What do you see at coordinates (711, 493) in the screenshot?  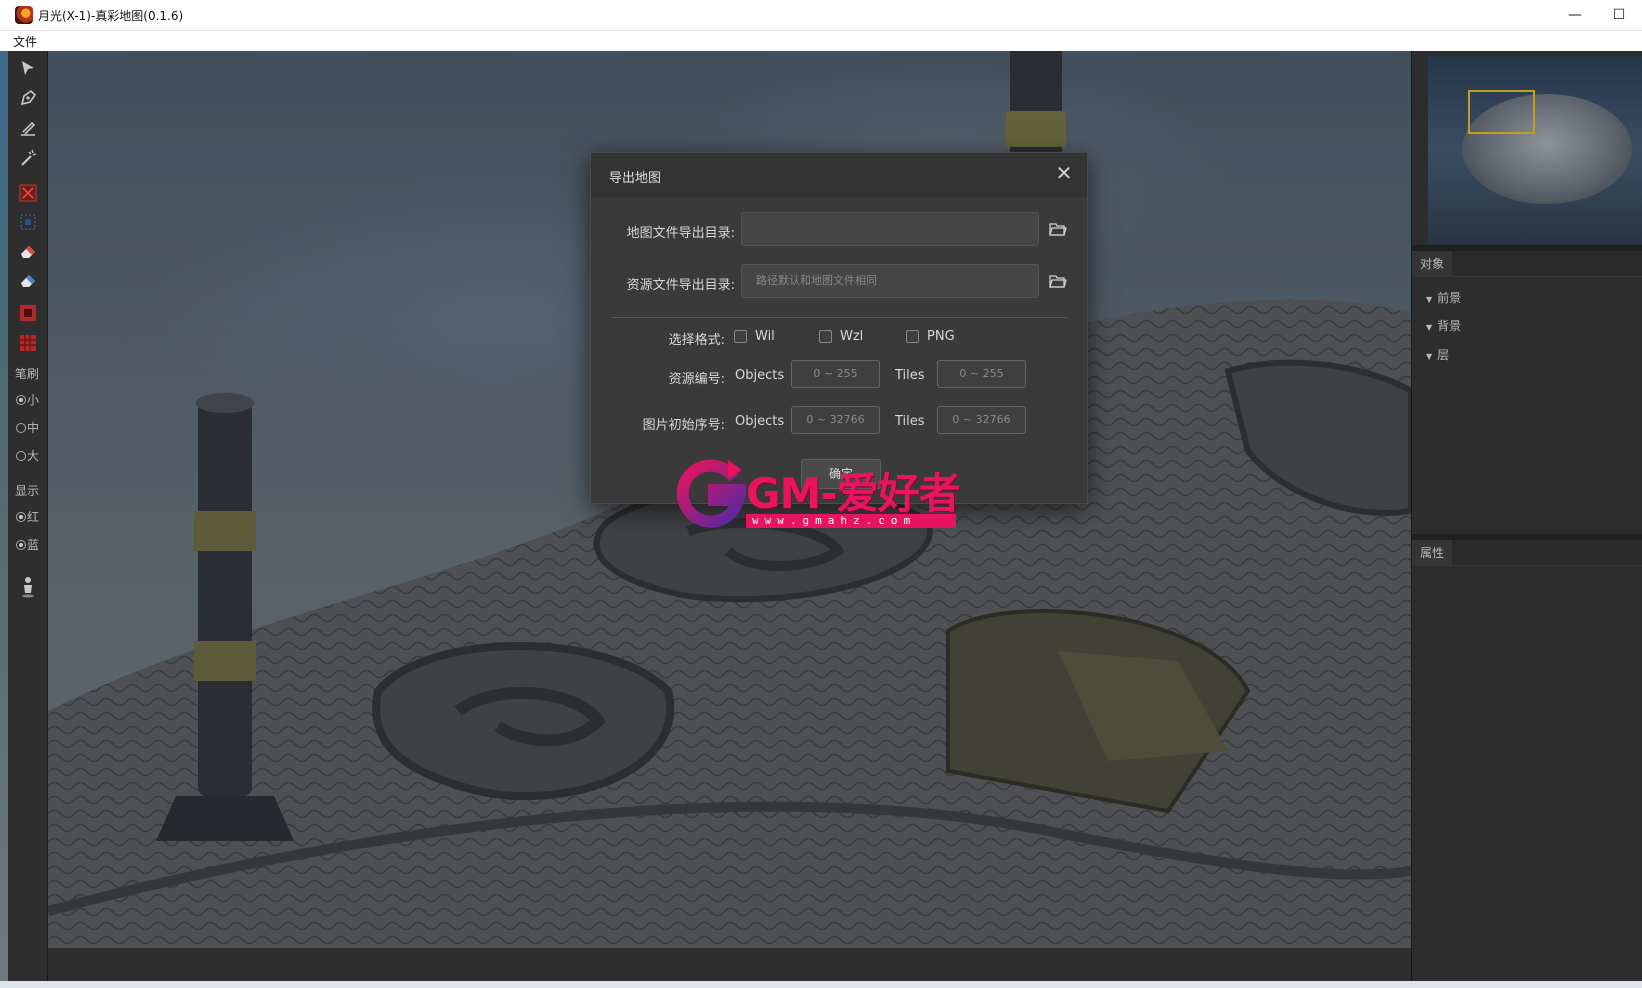 I see `watermark-logo` at bounding box center [711, 493].